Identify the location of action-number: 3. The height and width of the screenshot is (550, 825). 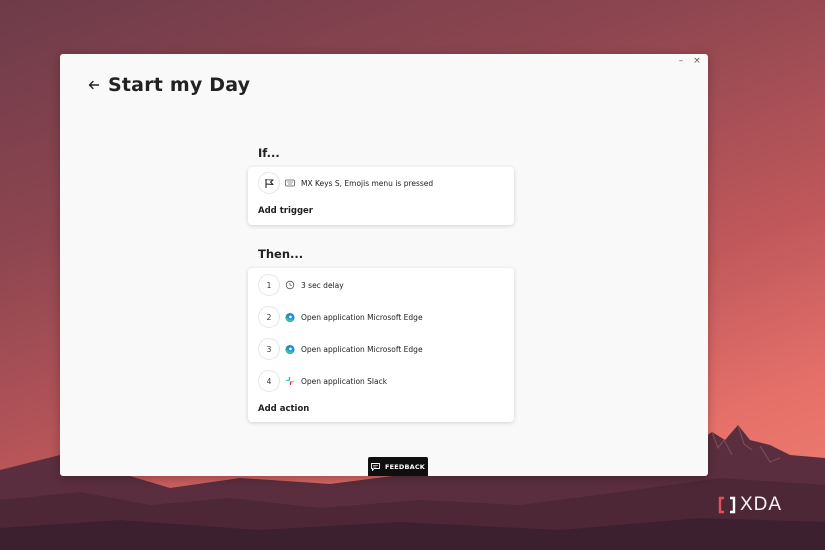
(269, 349).